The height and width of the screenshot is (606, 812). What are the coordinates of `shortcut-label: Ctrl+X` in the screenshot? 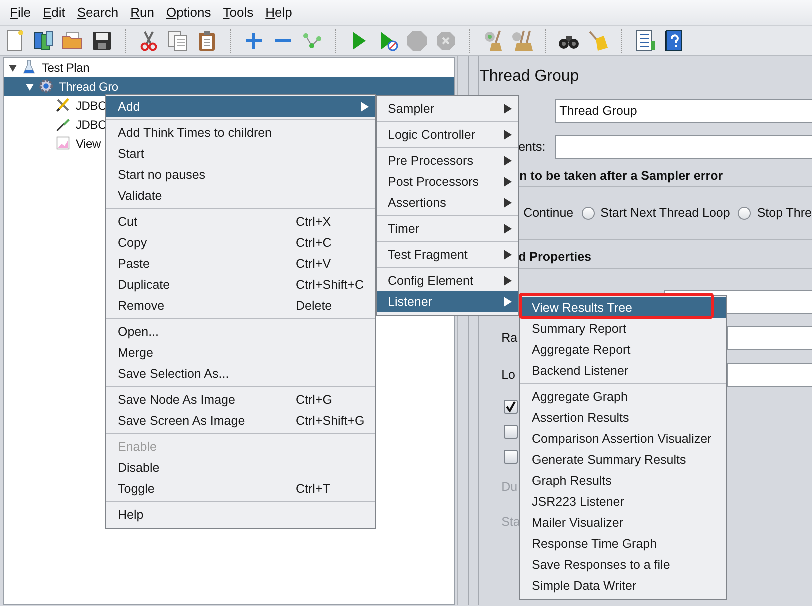 It's located at (314, 221).